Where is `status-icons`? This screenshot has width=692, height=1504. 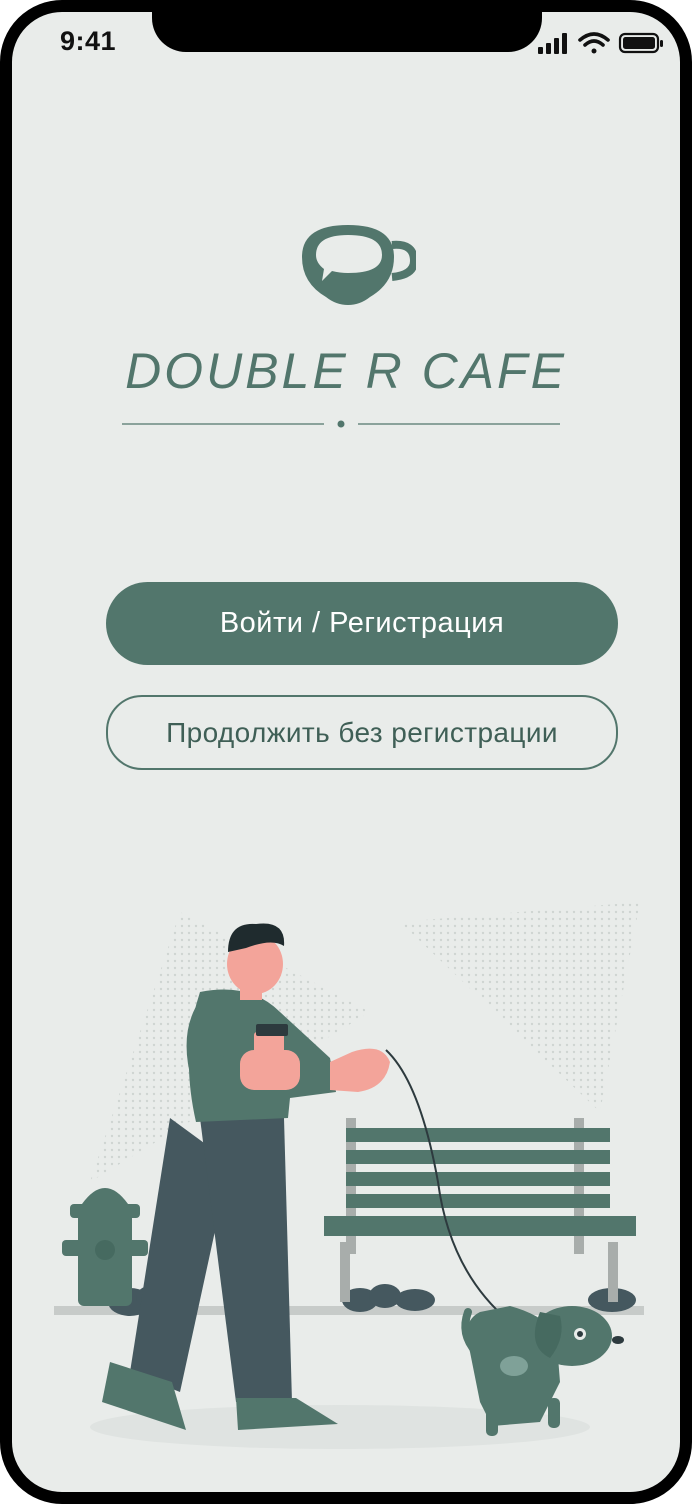 status-icons is located at coordinates (600, 43).